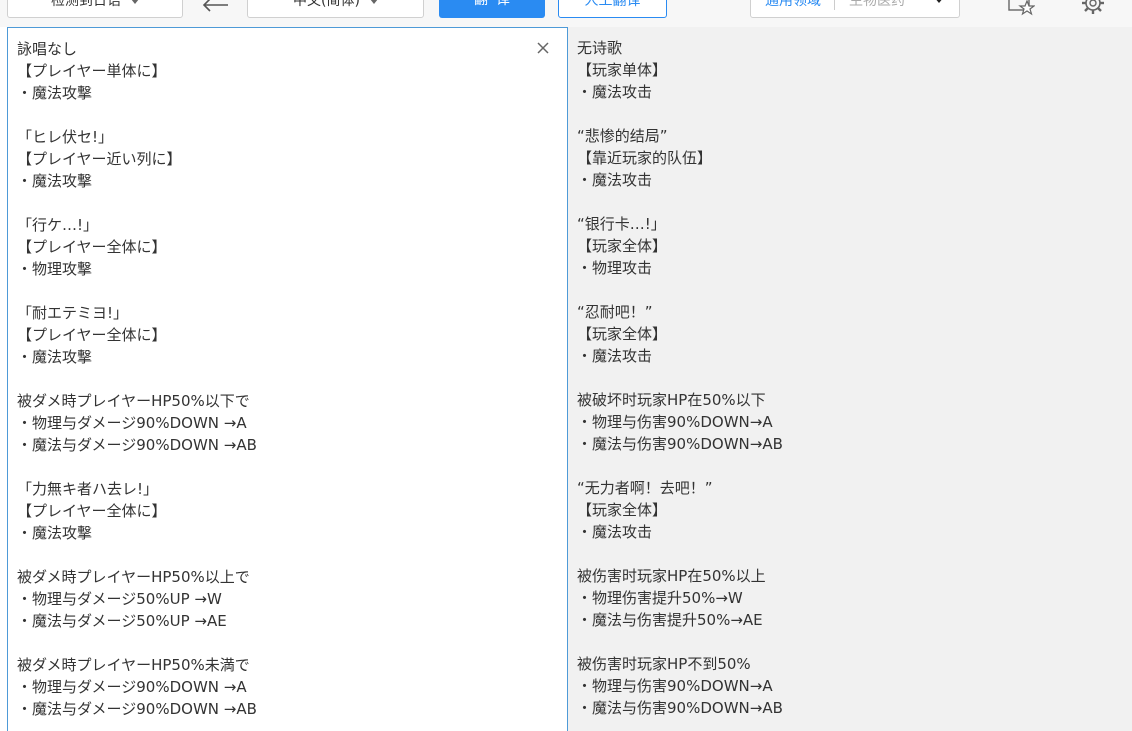  What do you see at coordinates (47, 49) in the screenshot?
I see `source-line: 詠唱なし` at bounding box center [47, 49].